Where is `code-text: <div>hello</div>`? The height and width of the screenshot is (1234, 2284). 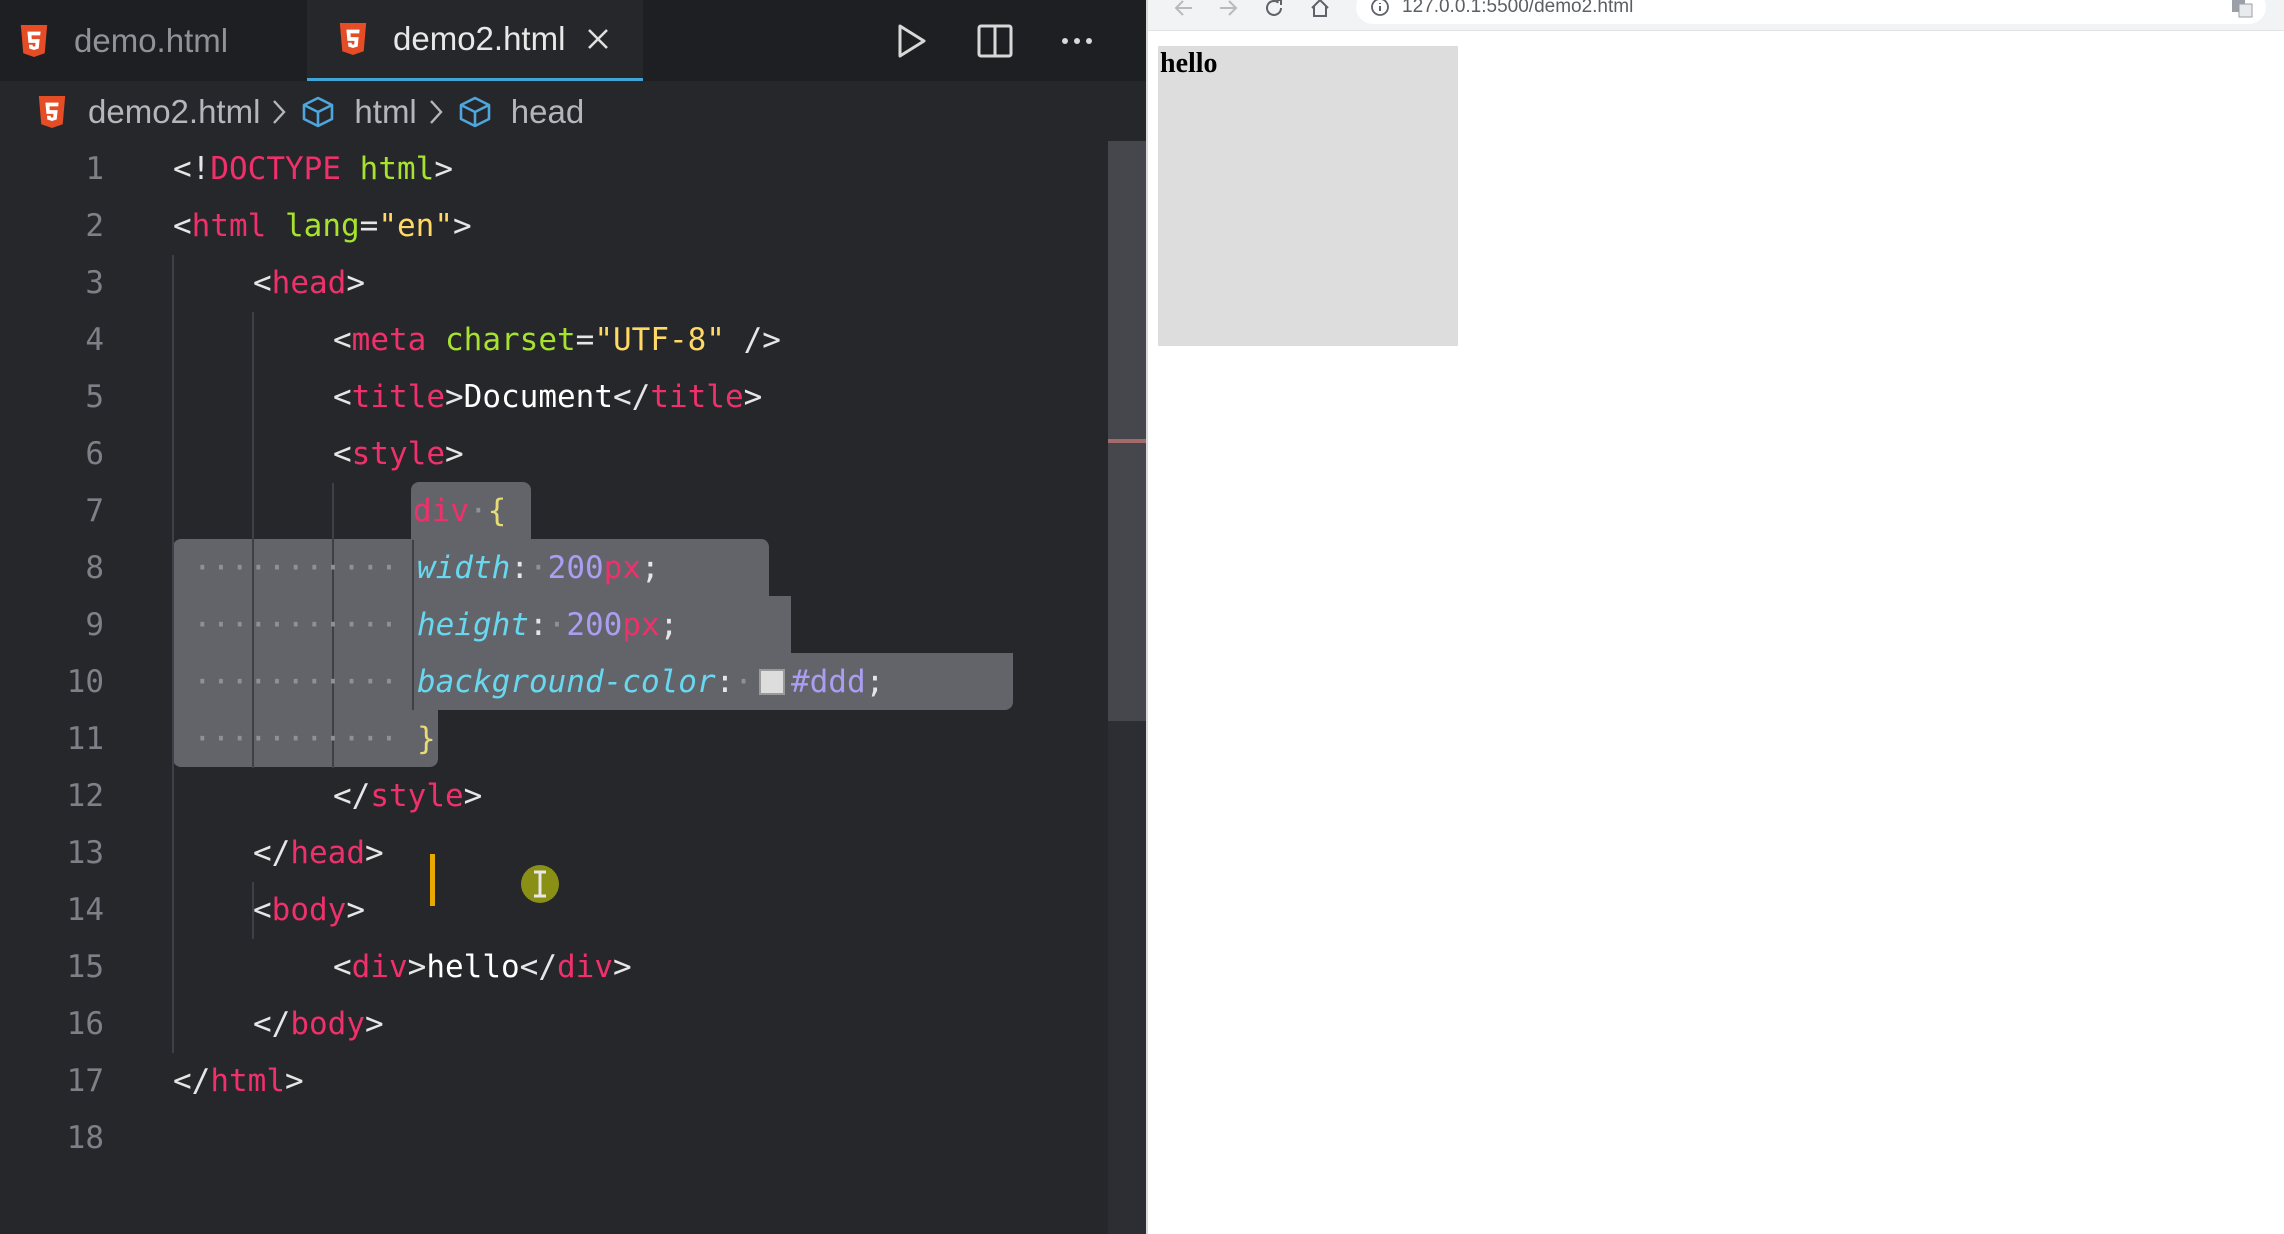 code-text: <div>hello</div> is located at coordinates (482, 967).